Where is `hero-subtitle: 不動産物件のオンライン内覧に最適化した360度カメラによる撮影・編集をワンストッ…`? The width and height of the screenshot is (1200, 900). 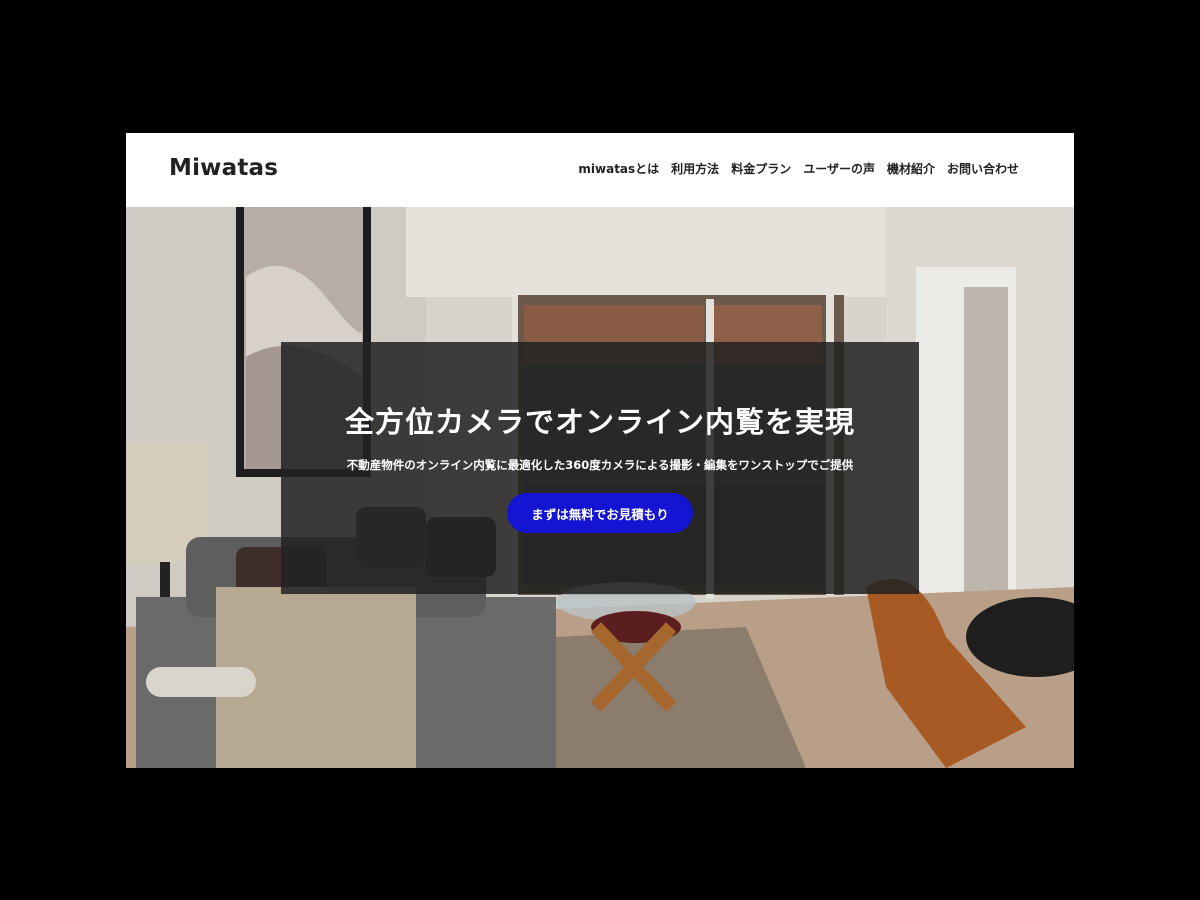 hero-subtitle: 不動産物件のオンライン内覧に最適化した360度カメラによる撮影・編集をワンストッ… is located at coordinates (600, 465).